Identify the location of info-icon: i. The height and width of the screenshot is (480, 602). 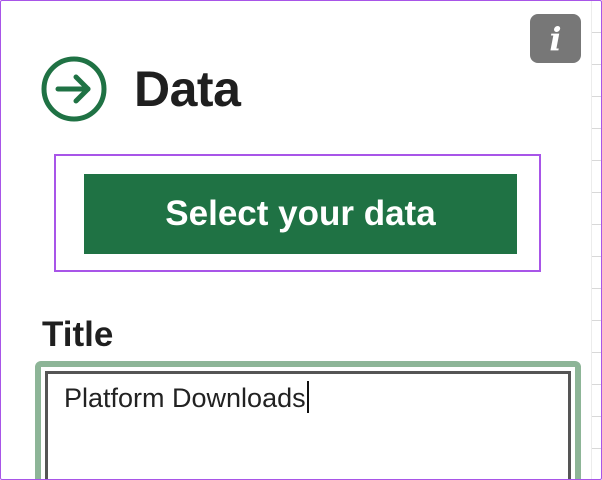
(555, 38).